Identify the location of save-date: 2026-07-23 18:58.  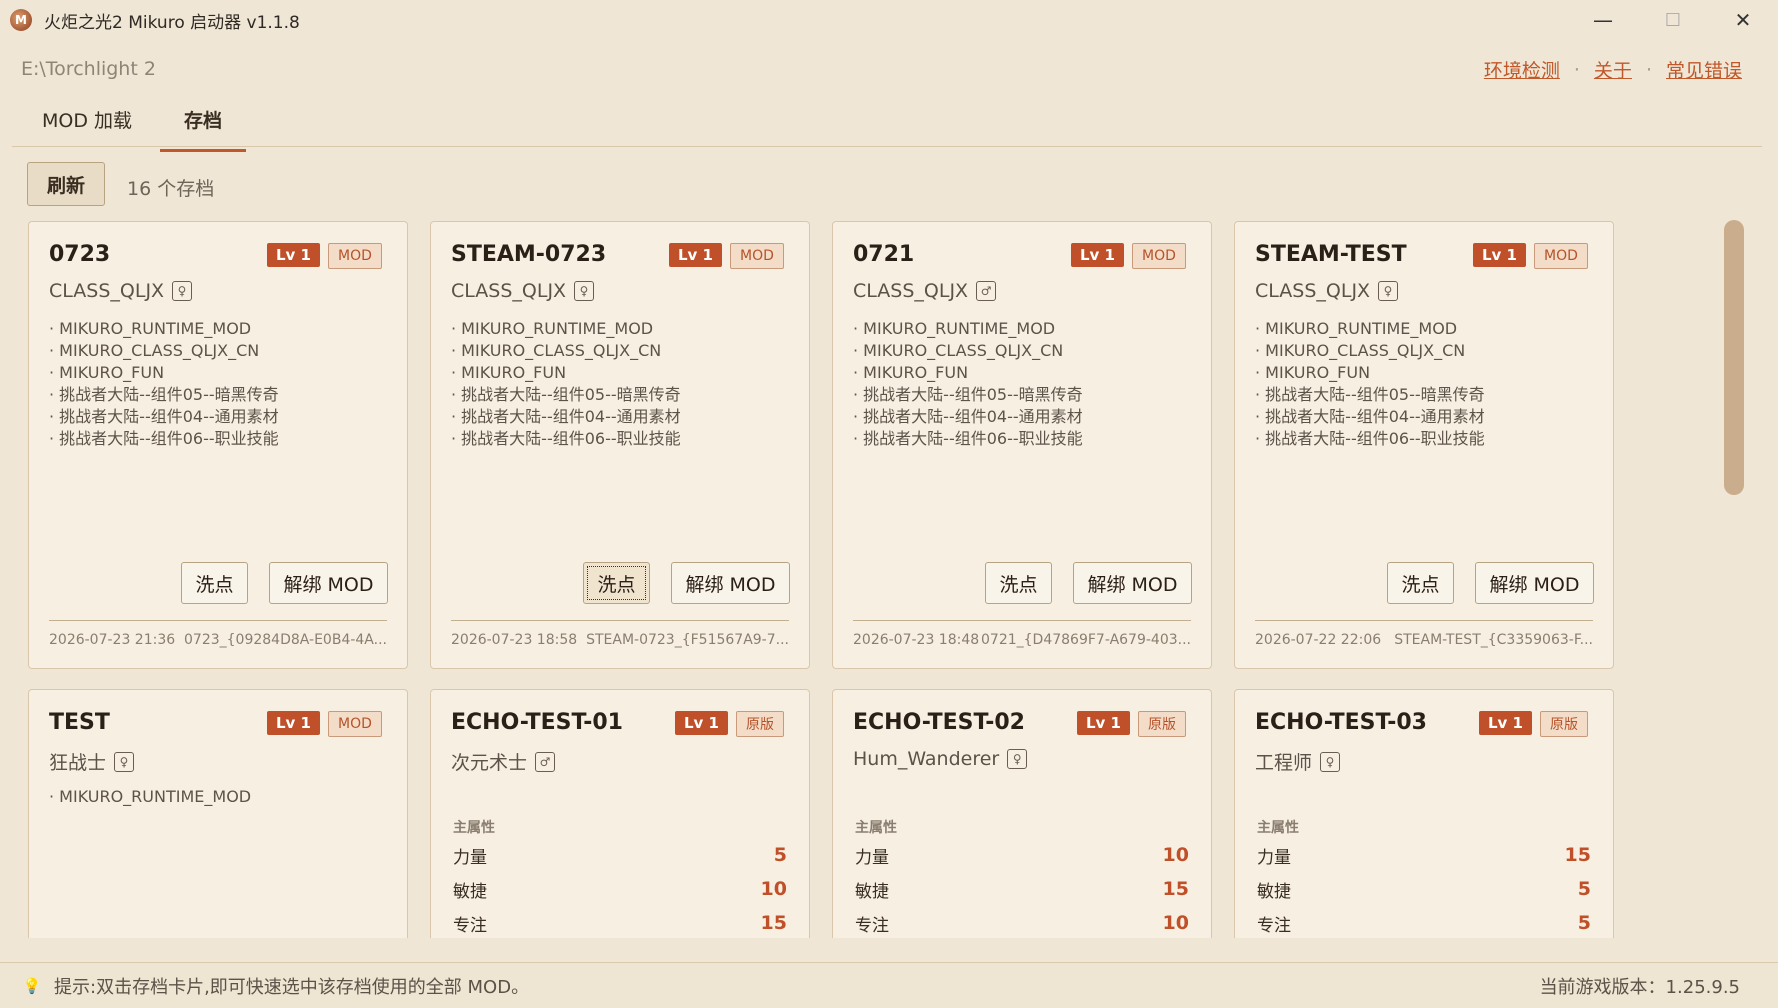
(514, 640).